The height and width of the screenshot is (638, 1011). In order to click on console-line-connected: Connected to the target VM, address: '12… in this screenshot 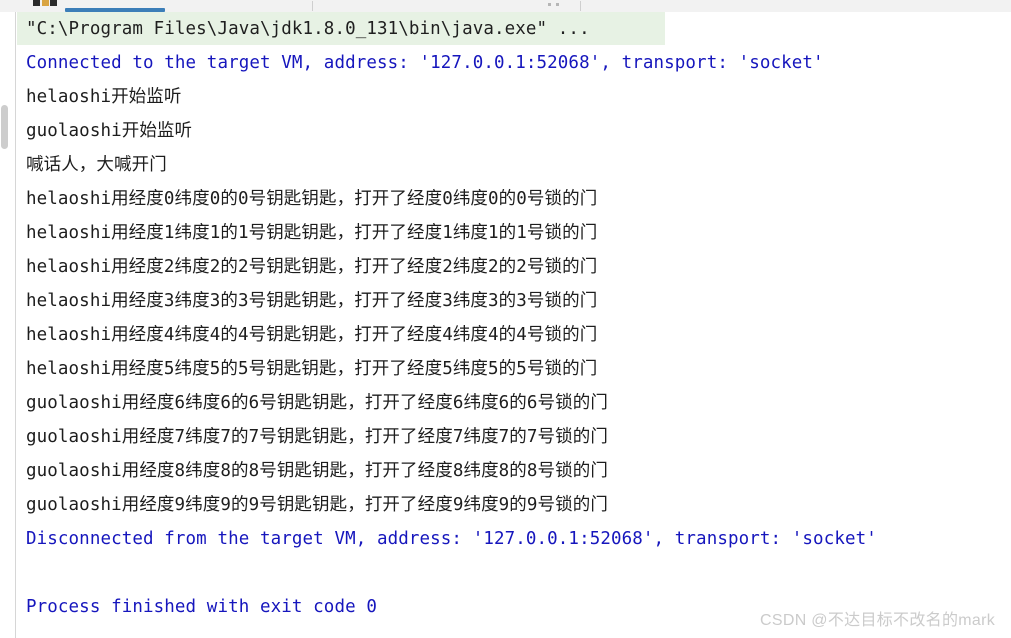, I will do `click(518, 63)`.